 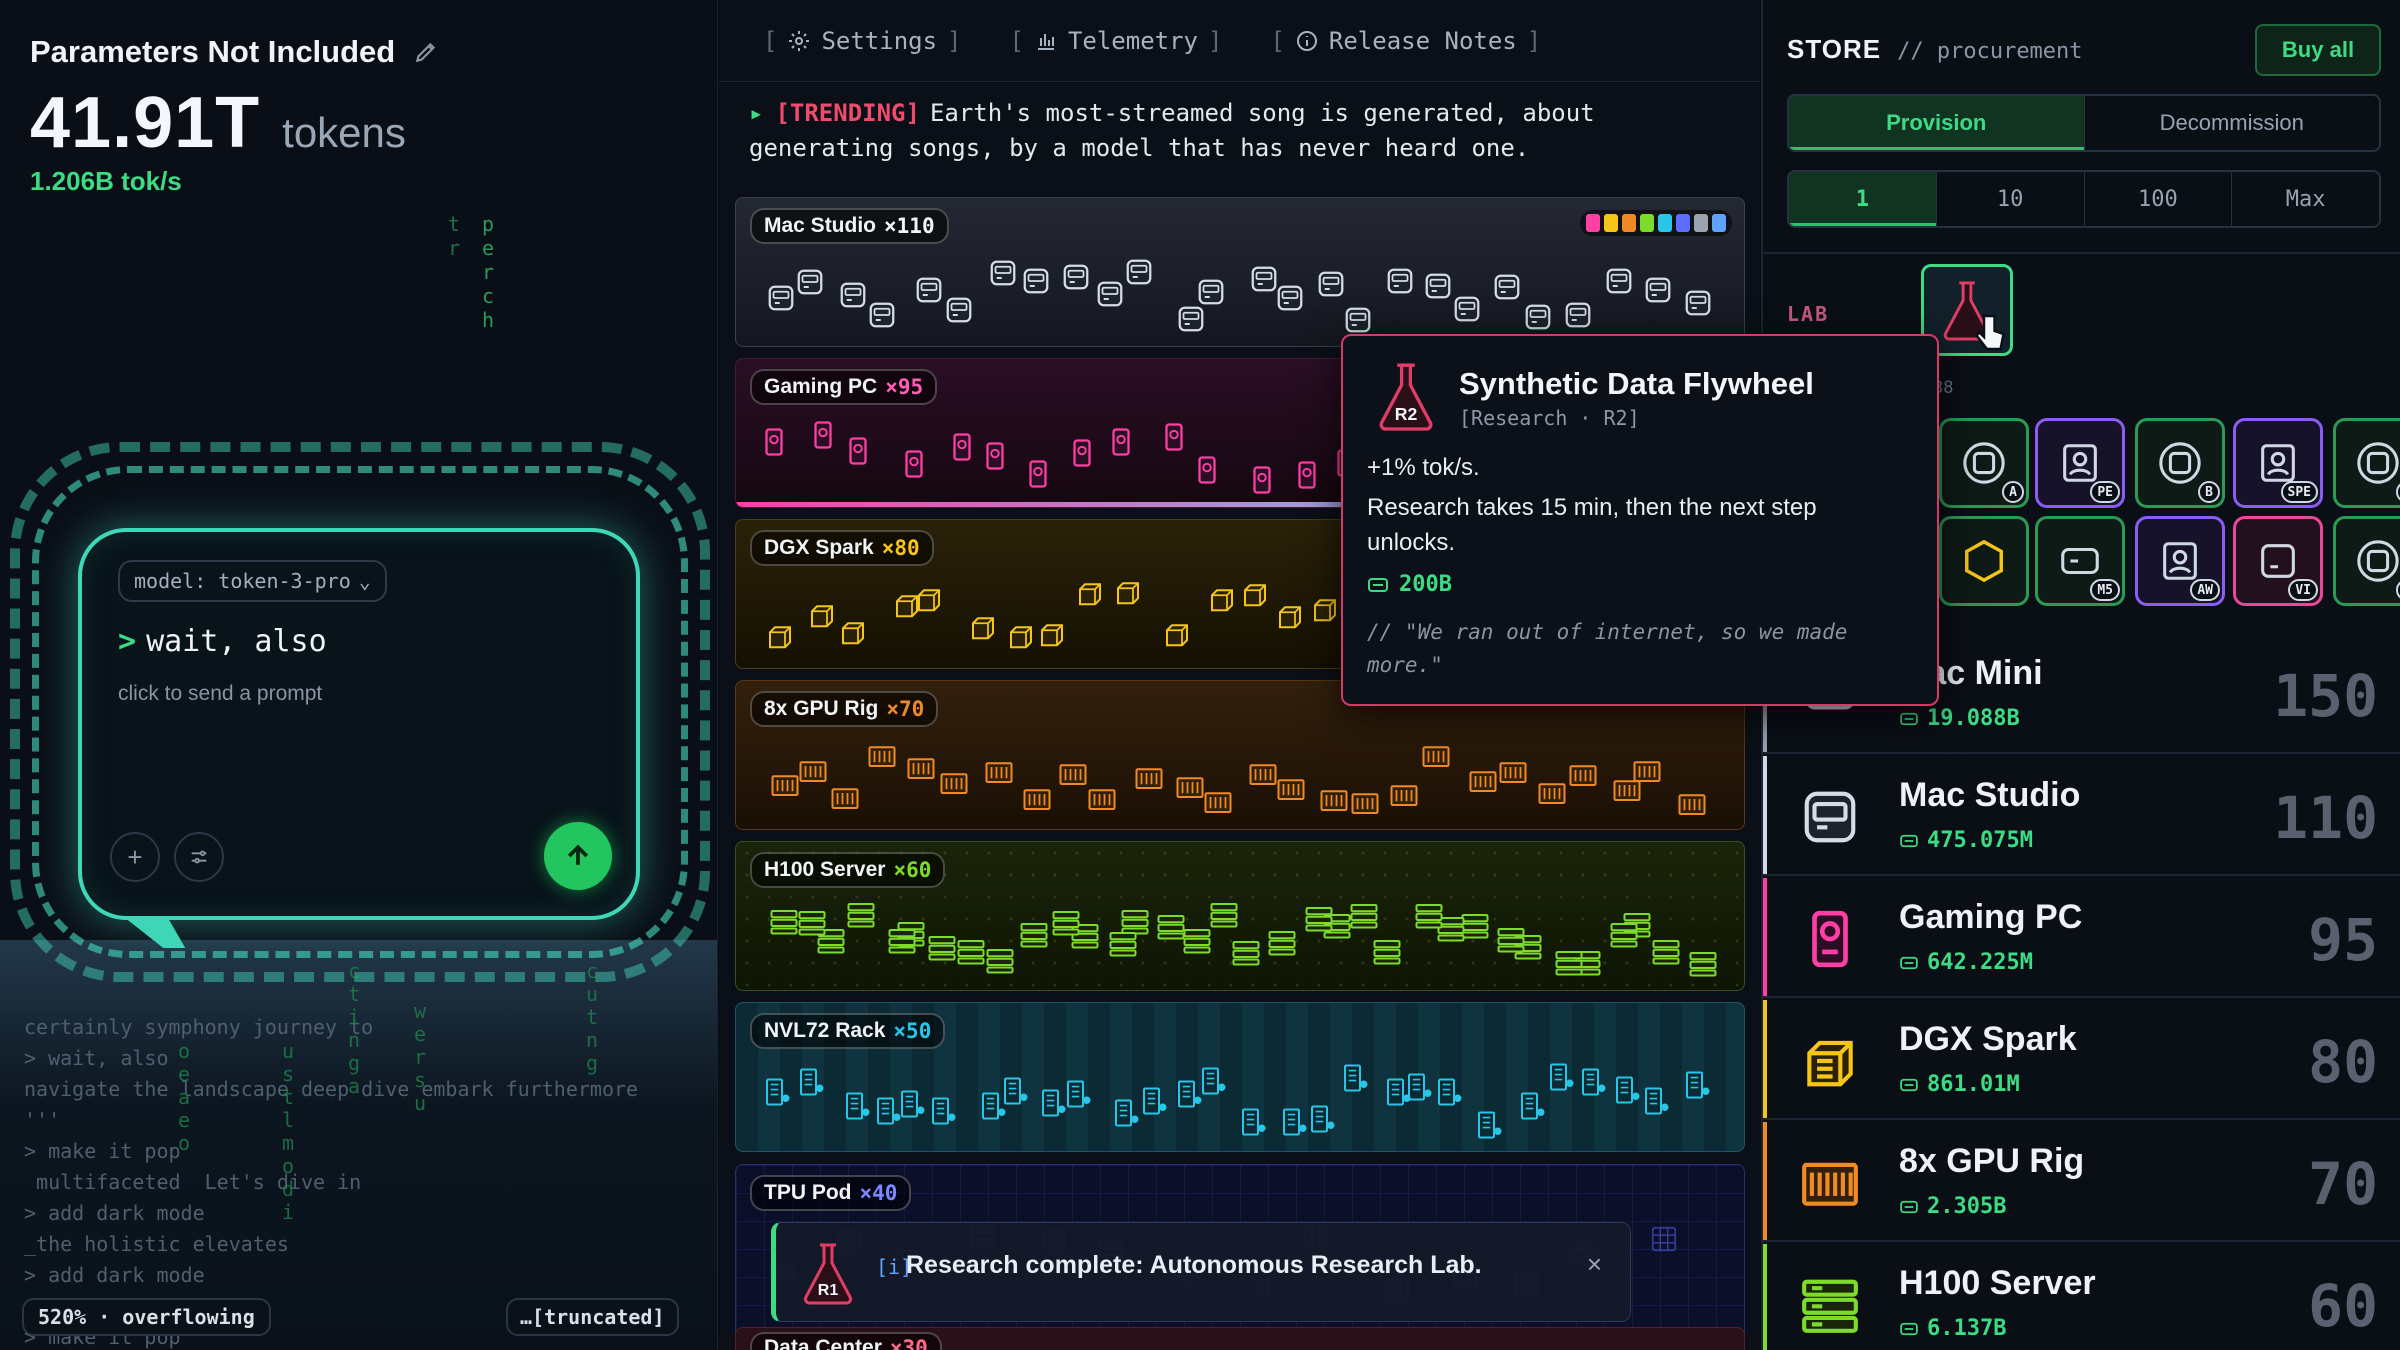 I want to click on shop-item-name: 8x GPU Rig, so click(x=1992, y=1161).